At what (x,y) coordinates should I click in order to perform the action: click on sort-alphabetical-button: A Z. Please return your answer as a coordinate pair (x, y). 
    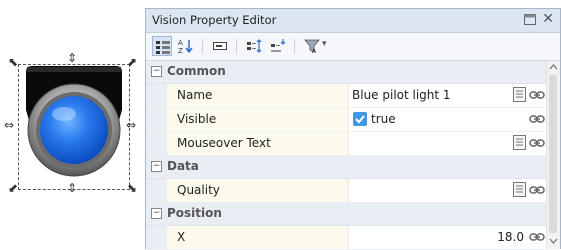
    Looking at the image, I should click on (186, 46).